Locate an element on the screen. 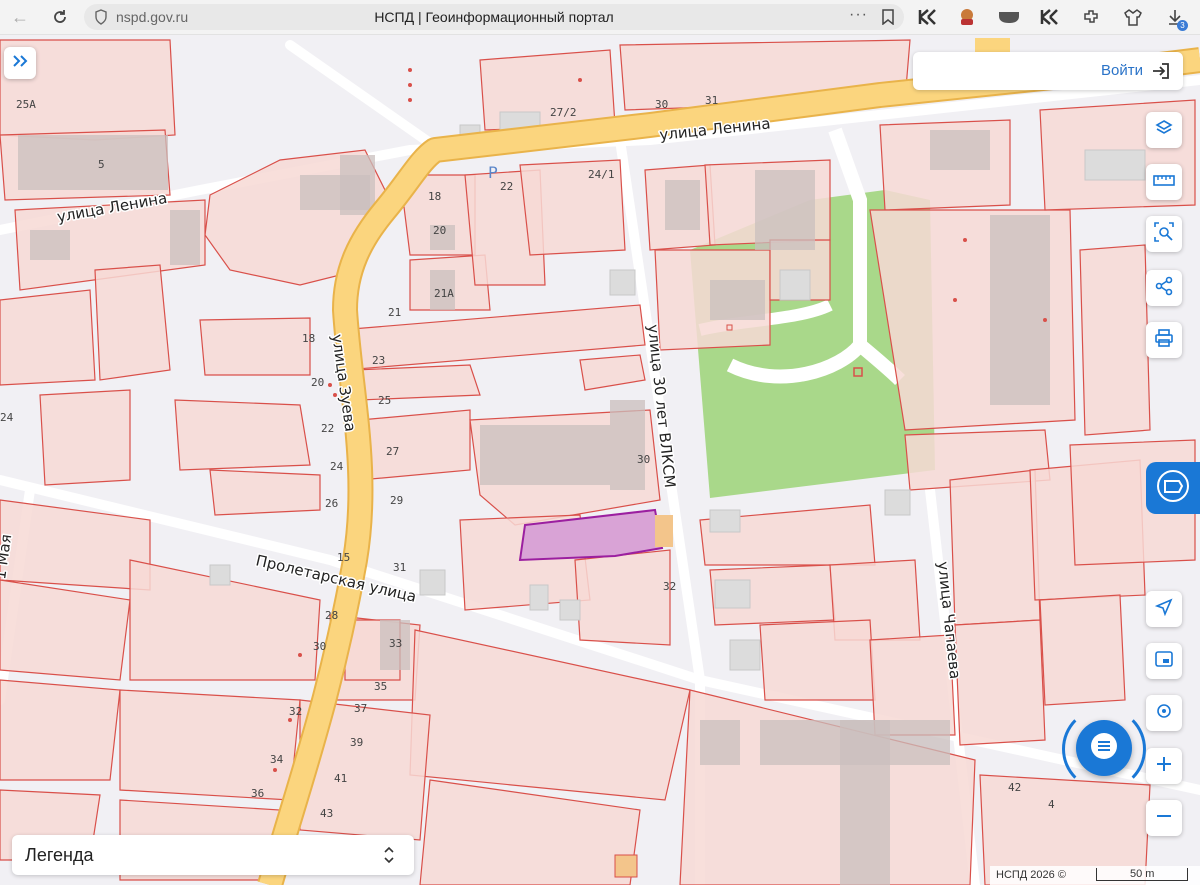 The image size is (1200, 885). layers-button is located at coordinates (1164, 130).